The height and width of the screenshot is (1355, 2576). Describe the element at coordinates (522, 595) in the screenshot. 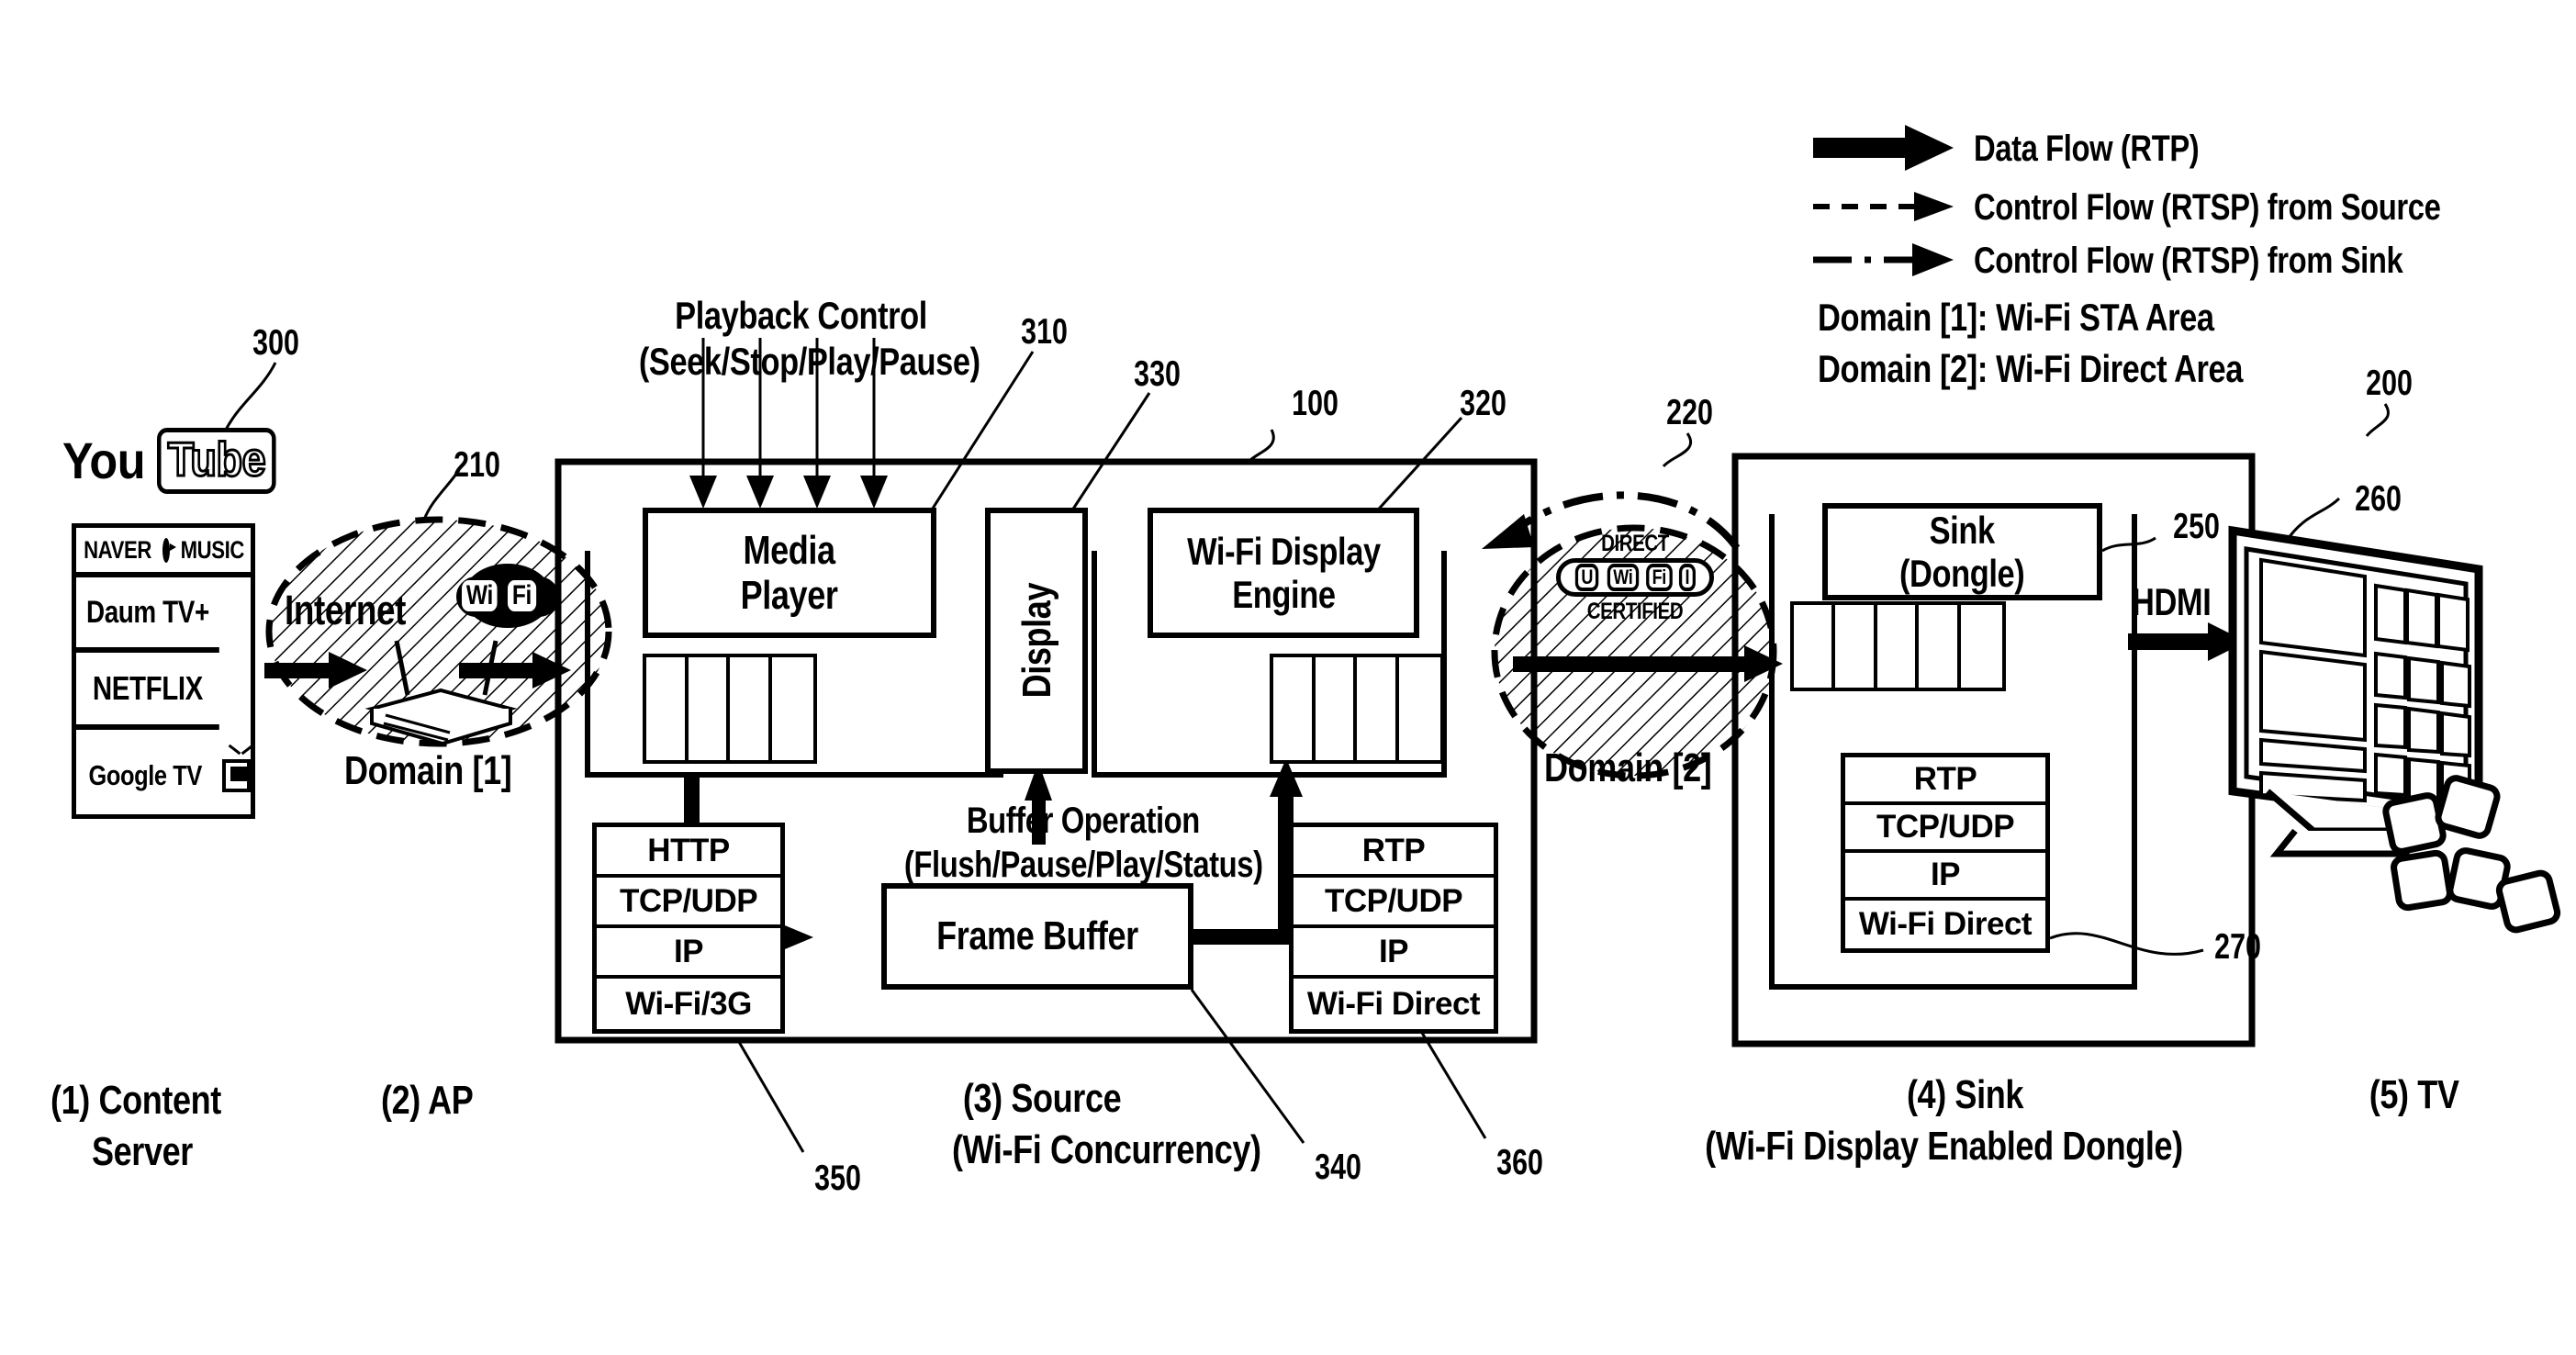

I see `wifi-badge-fi: Fi` at that location.